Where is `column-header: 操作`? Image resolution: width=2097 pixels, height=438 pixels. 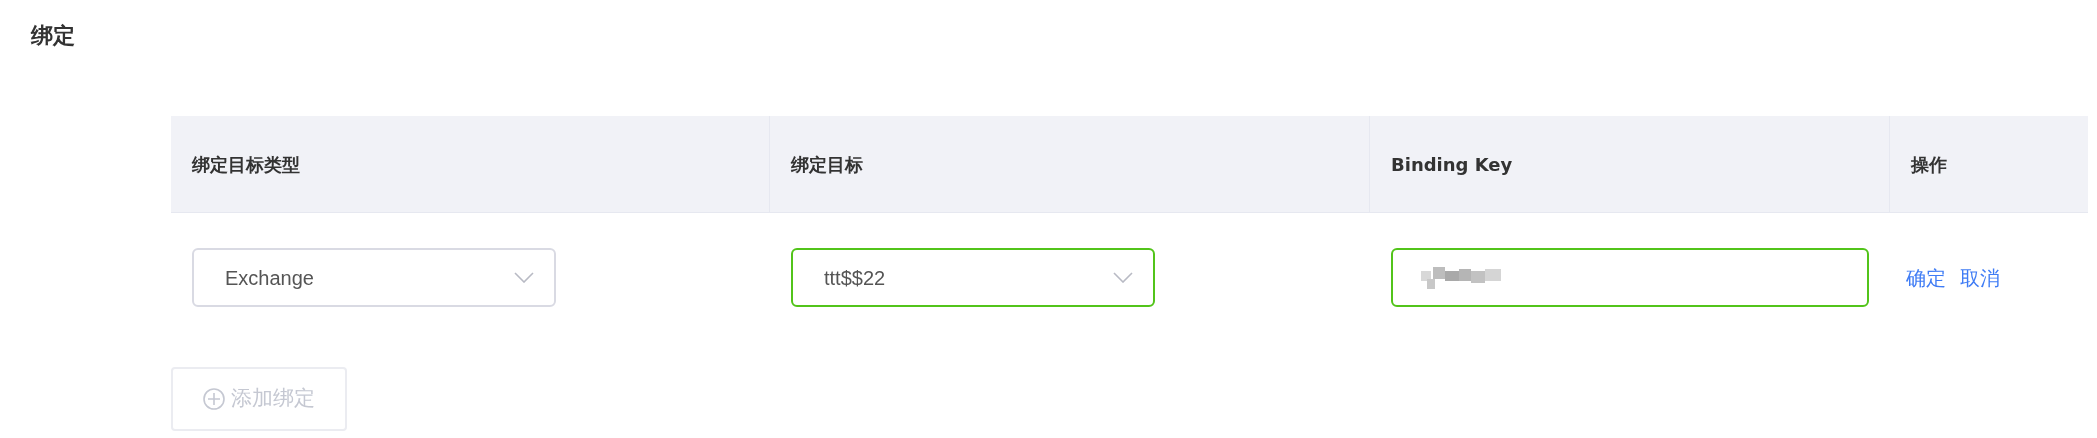 column-header: 操作 is located at coordinates (1929, 164).